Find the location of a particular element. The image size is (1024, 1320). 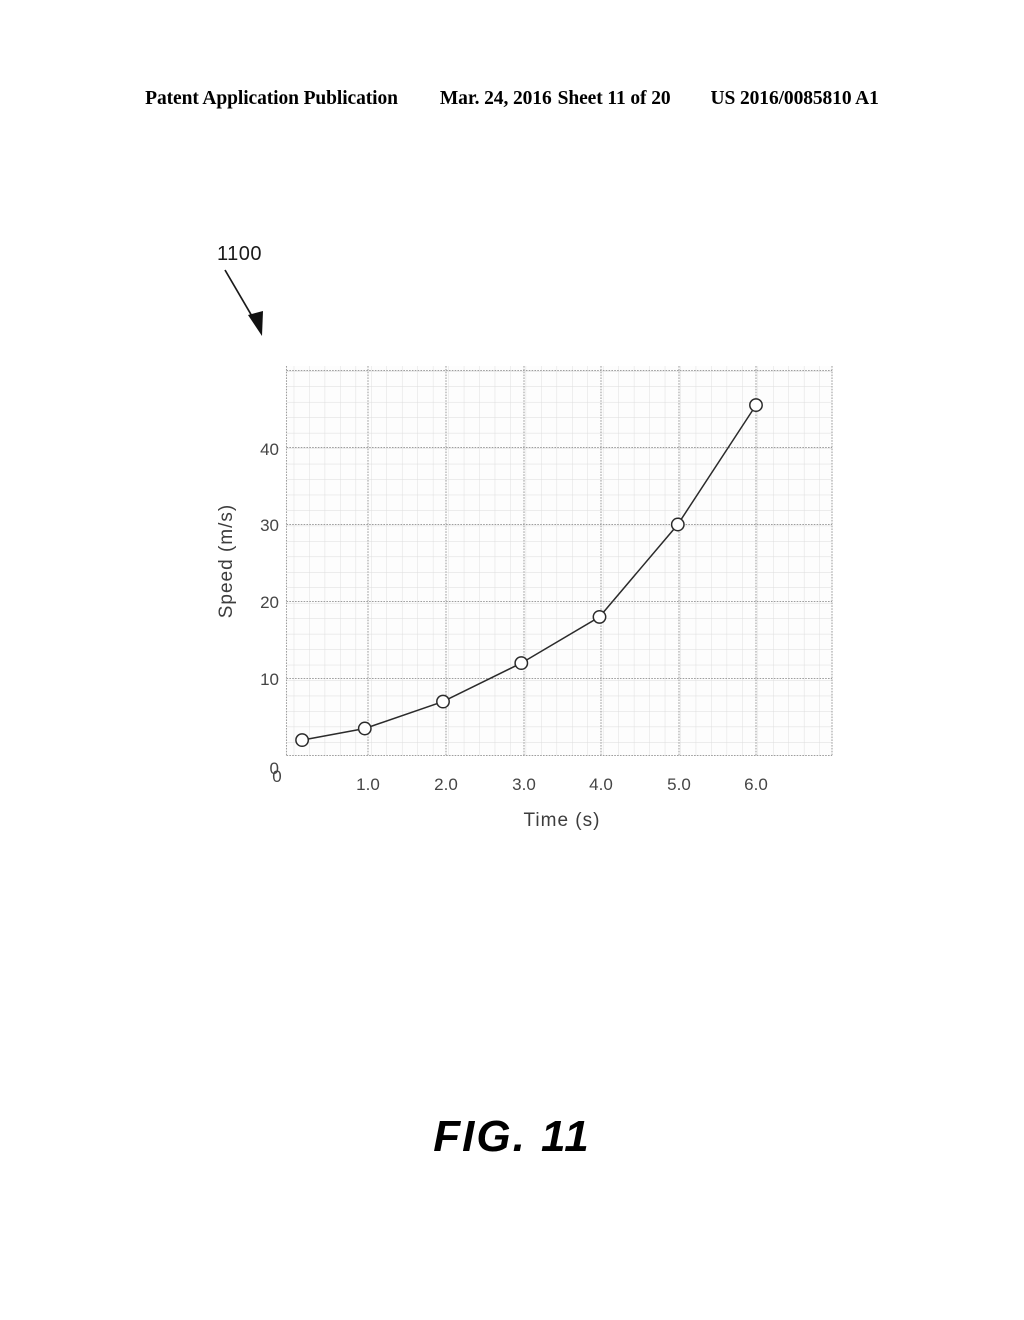

x-tick-label: 1.0 is located at coordinates (368, 784).